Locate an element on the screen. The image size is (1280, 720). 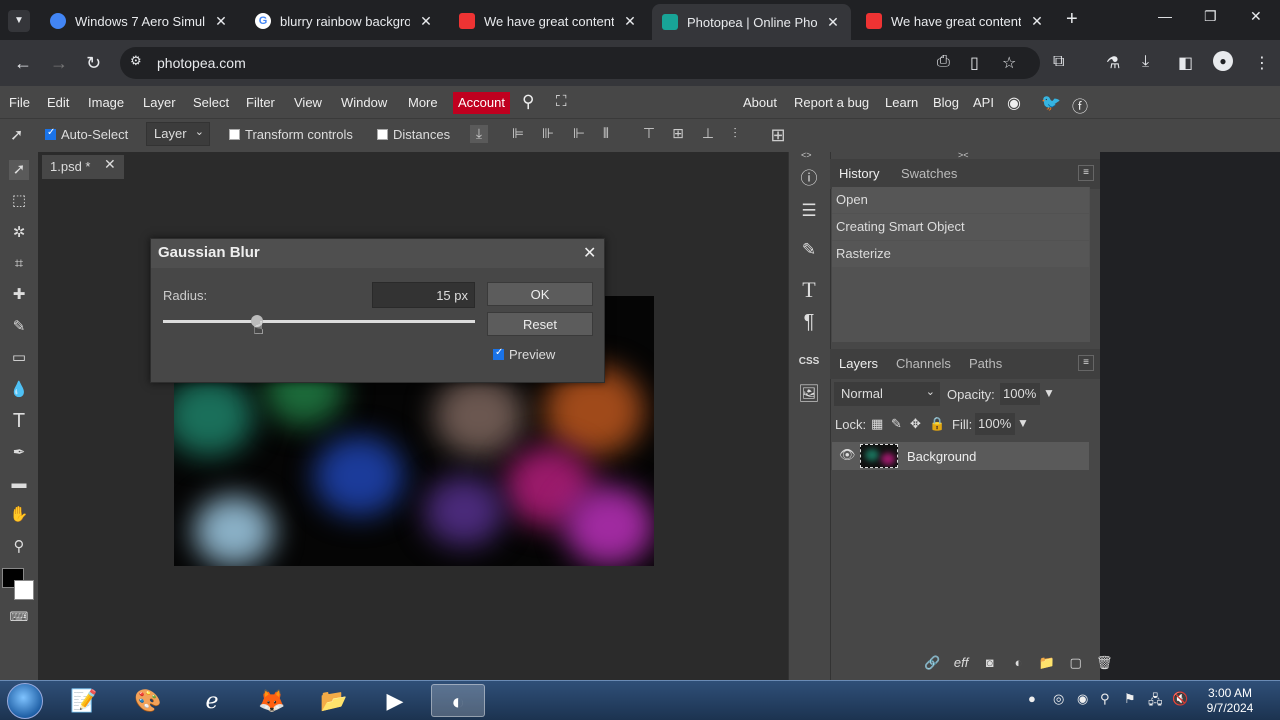
chrome-menu-icon: ⋮ is located at coordinates (1262, 63).